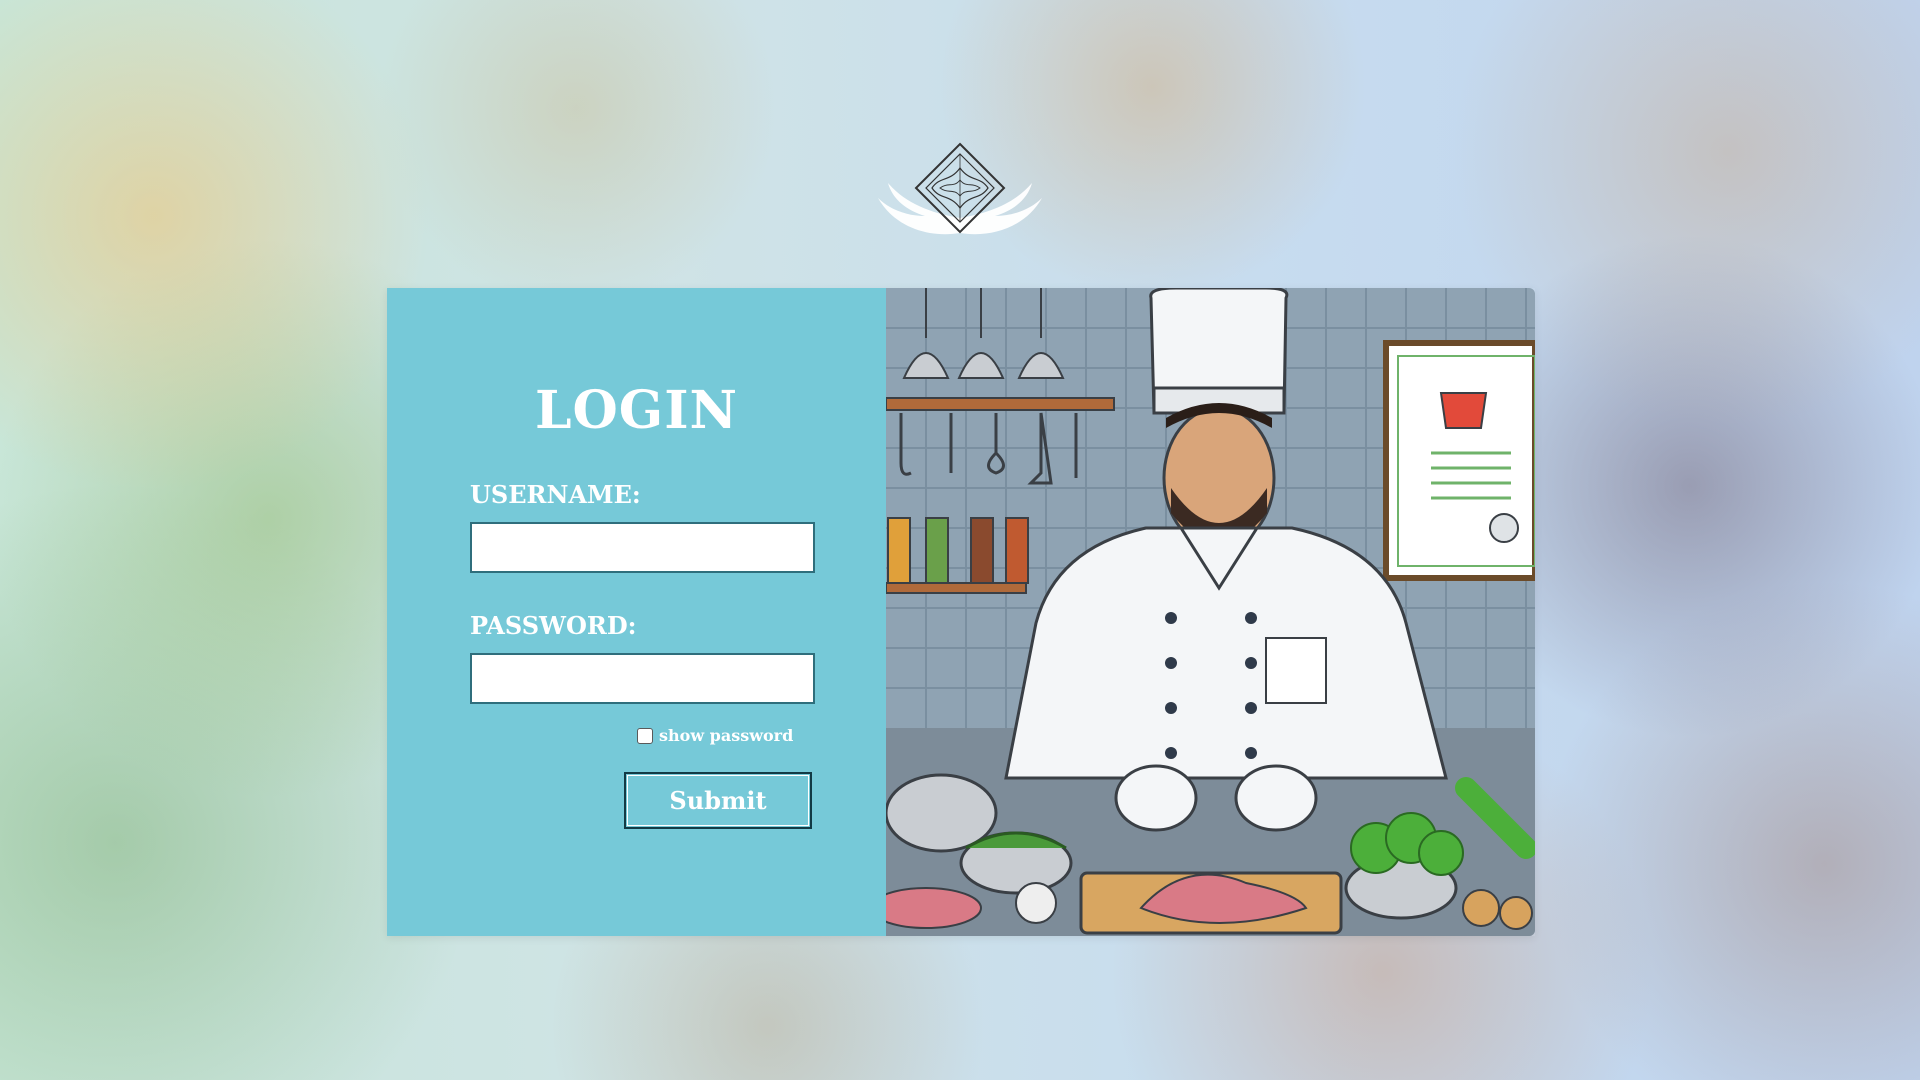 This screenshot has height=1080, width=1920. What do you see at coordinates (636, 410) in the screenshot?
I see `login-title: LOGIN` at bounding box center [636, 410].